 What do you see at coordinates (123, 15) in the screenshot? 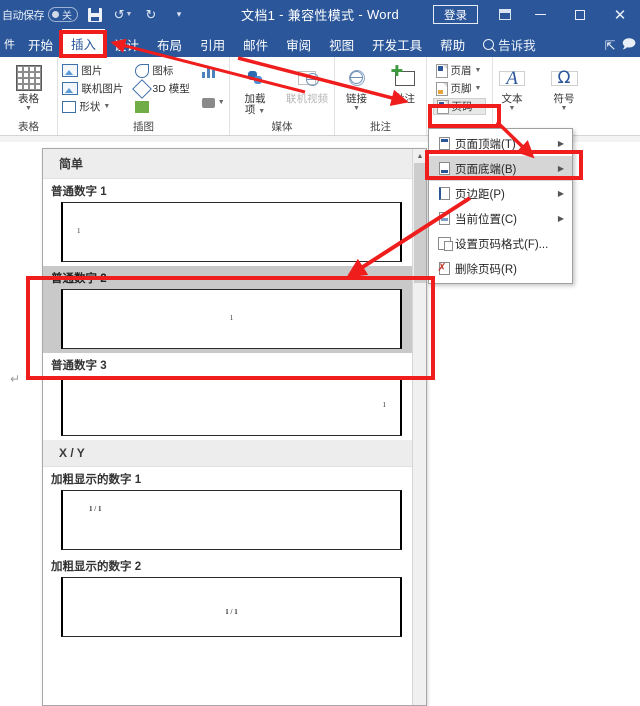
I see `undo-button: ↺ ▼` at bounding box center [123, 15].